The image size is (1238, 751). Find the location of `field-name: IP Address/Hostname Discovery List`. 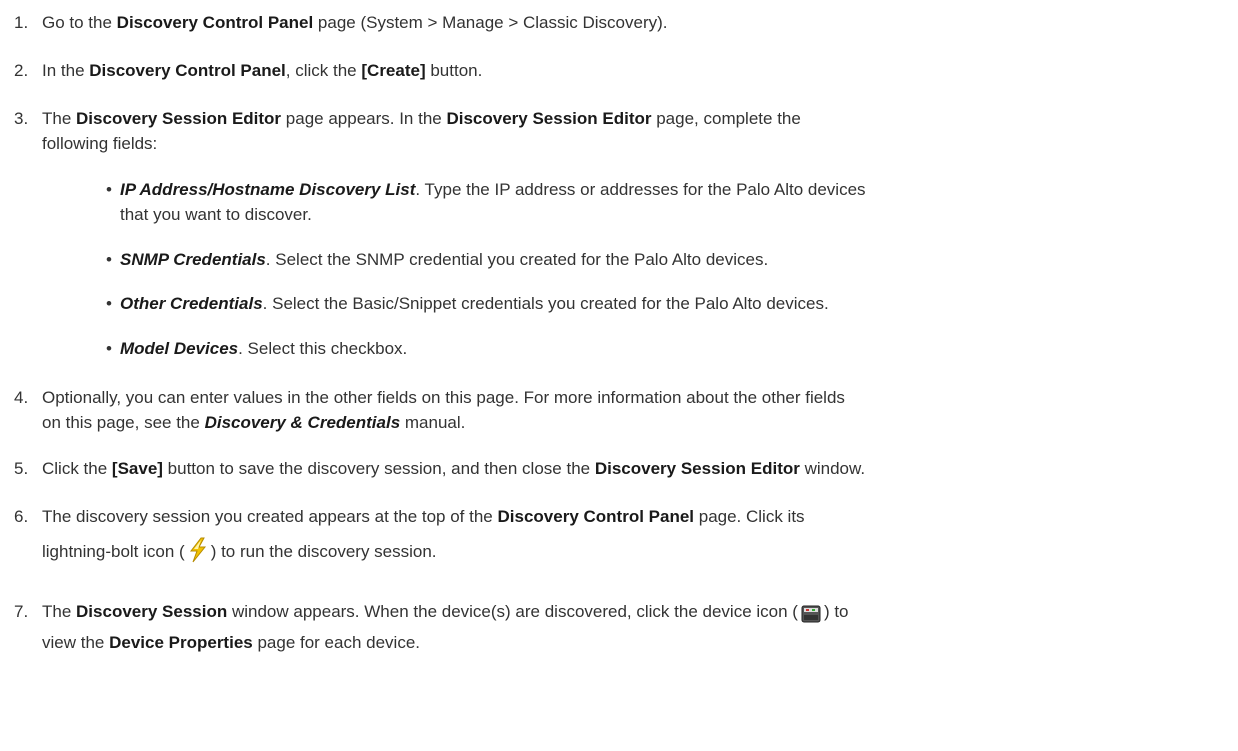

field-name: IP Address/Hostname Discovery List is located at coordinates (268, 189).